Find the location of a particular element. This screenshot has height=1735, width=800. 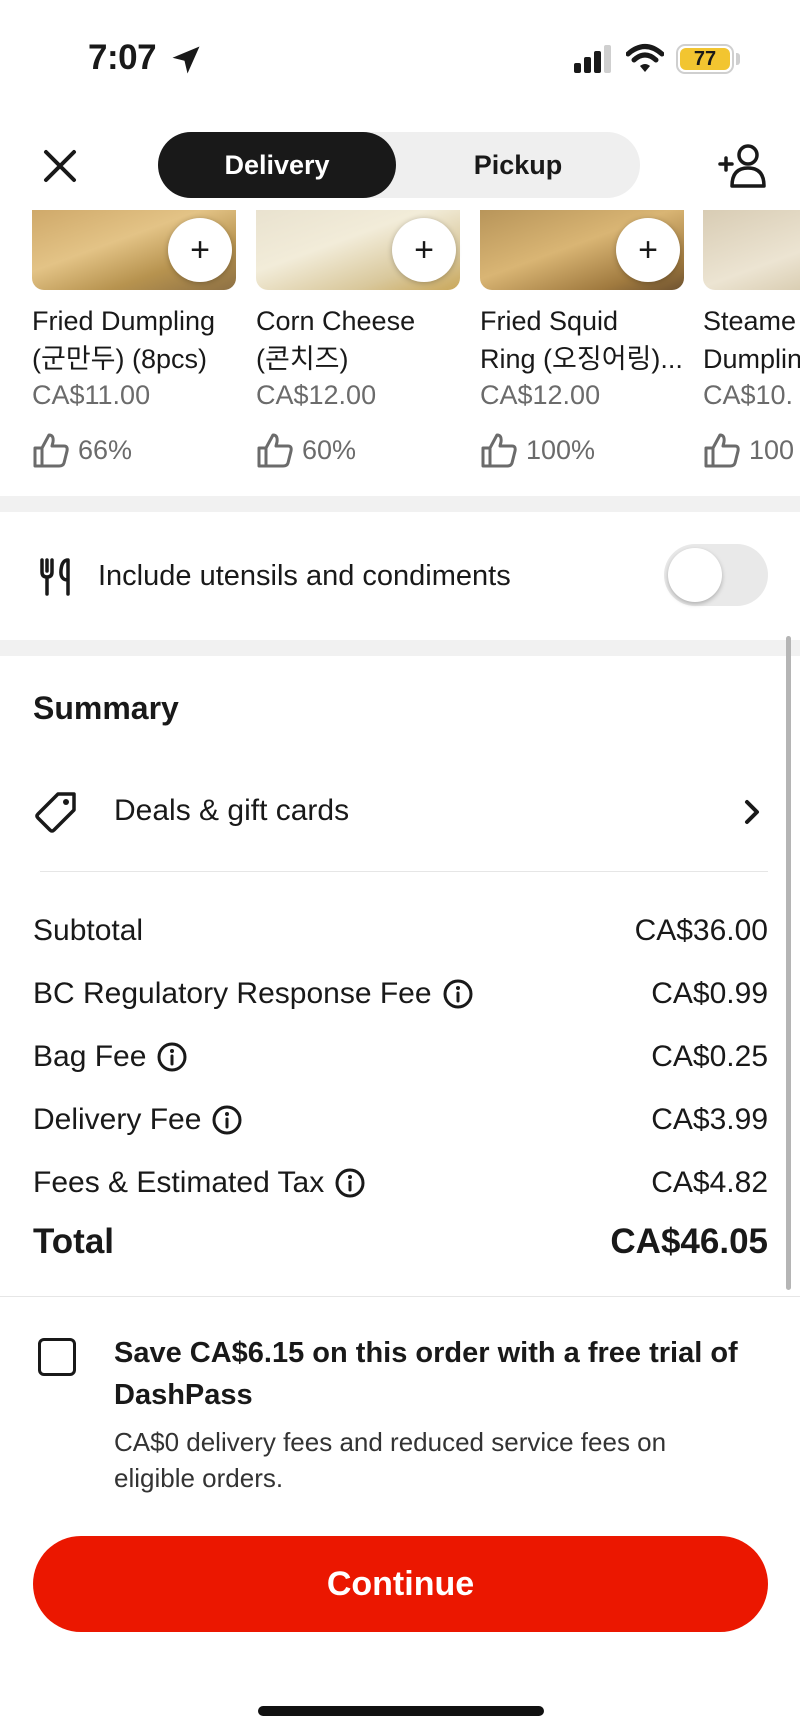

wifi-icon is located at coordinates (645, 58).